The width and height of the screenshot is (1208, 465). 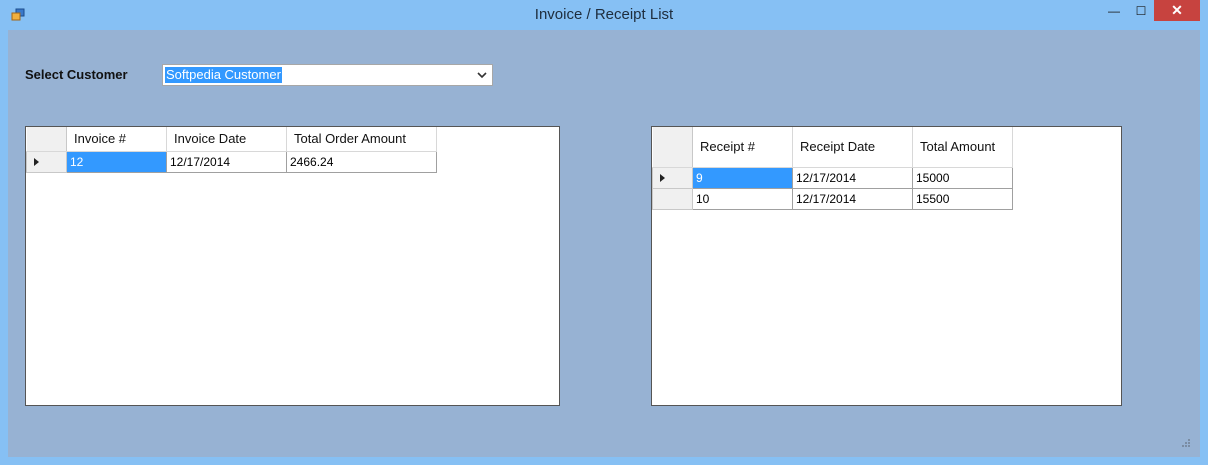 I want to click on title-bar: Invoice / Receipt List — ☐ ✕, so click(x=604, y=15).